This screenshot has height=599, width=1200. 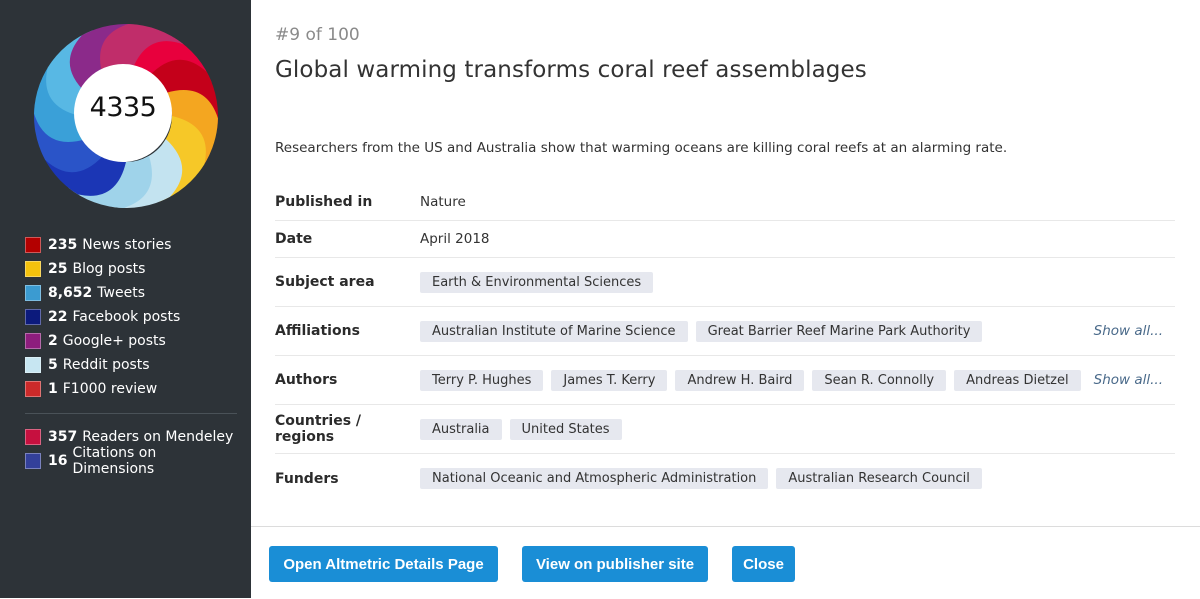 What do you see at coordinates (109, 269) in the screenshot?
I see `stat-label: Blog posts` at bounding box center [109, 269].